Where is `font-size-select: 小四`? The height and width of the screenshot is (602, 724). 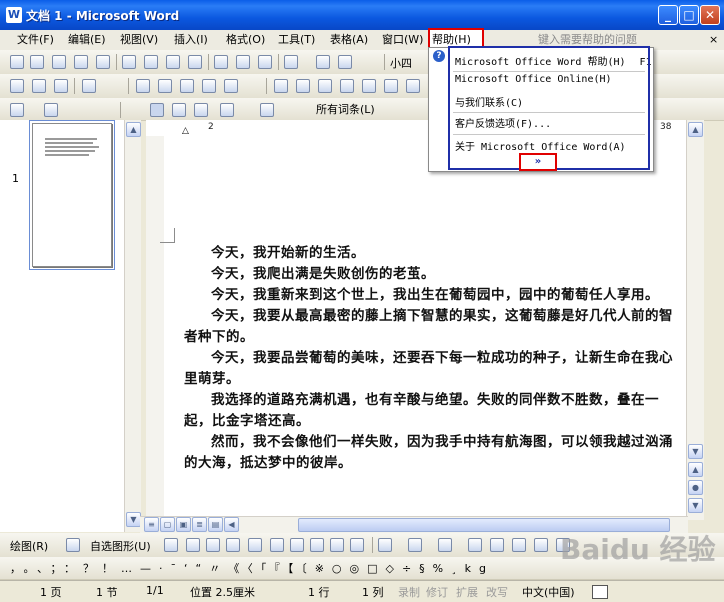 font-size-select: 小四 is located at coordinates (401, 63).